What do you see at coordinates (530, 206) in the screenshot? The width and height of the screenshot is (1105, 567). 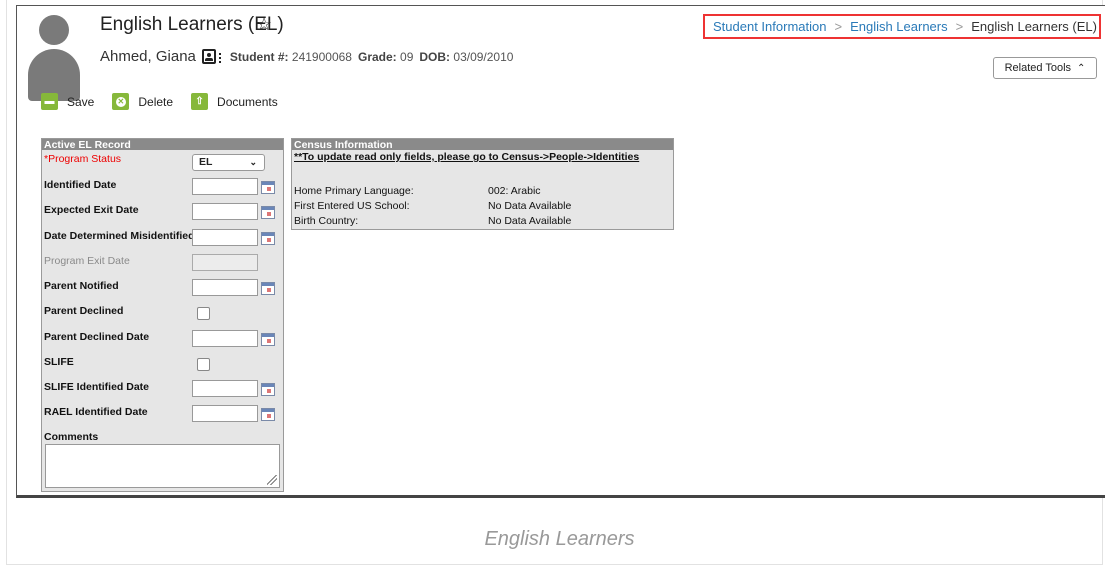 I see `first-entered-value: No Data Available` at bounding box center [530, 206].